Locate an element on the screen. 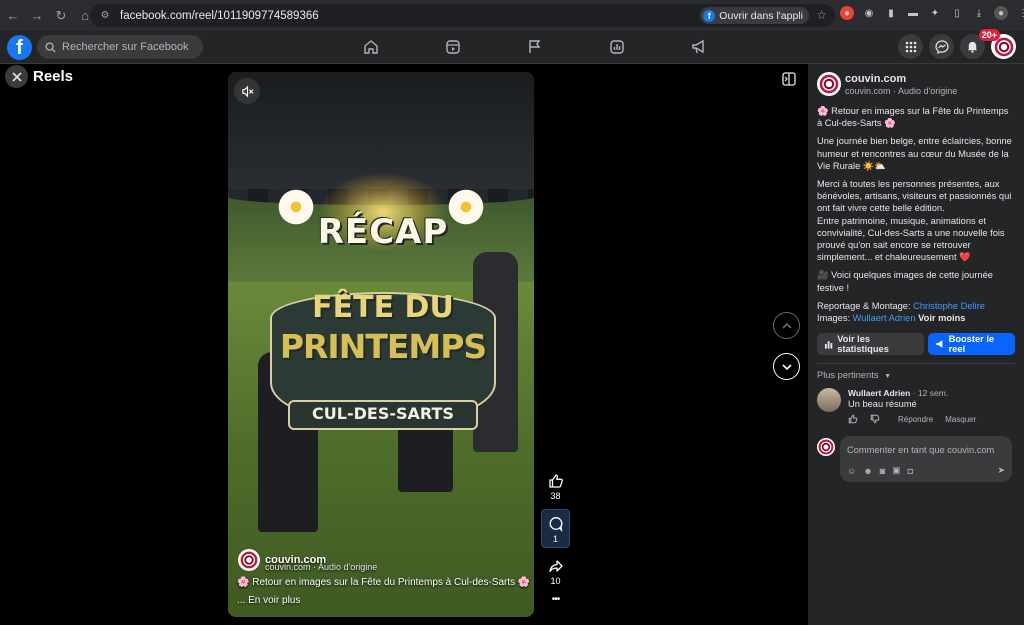 The height and width of the screenshot is (625, 1024). send-icon: ➤ is located at coordinates (1001, 470).